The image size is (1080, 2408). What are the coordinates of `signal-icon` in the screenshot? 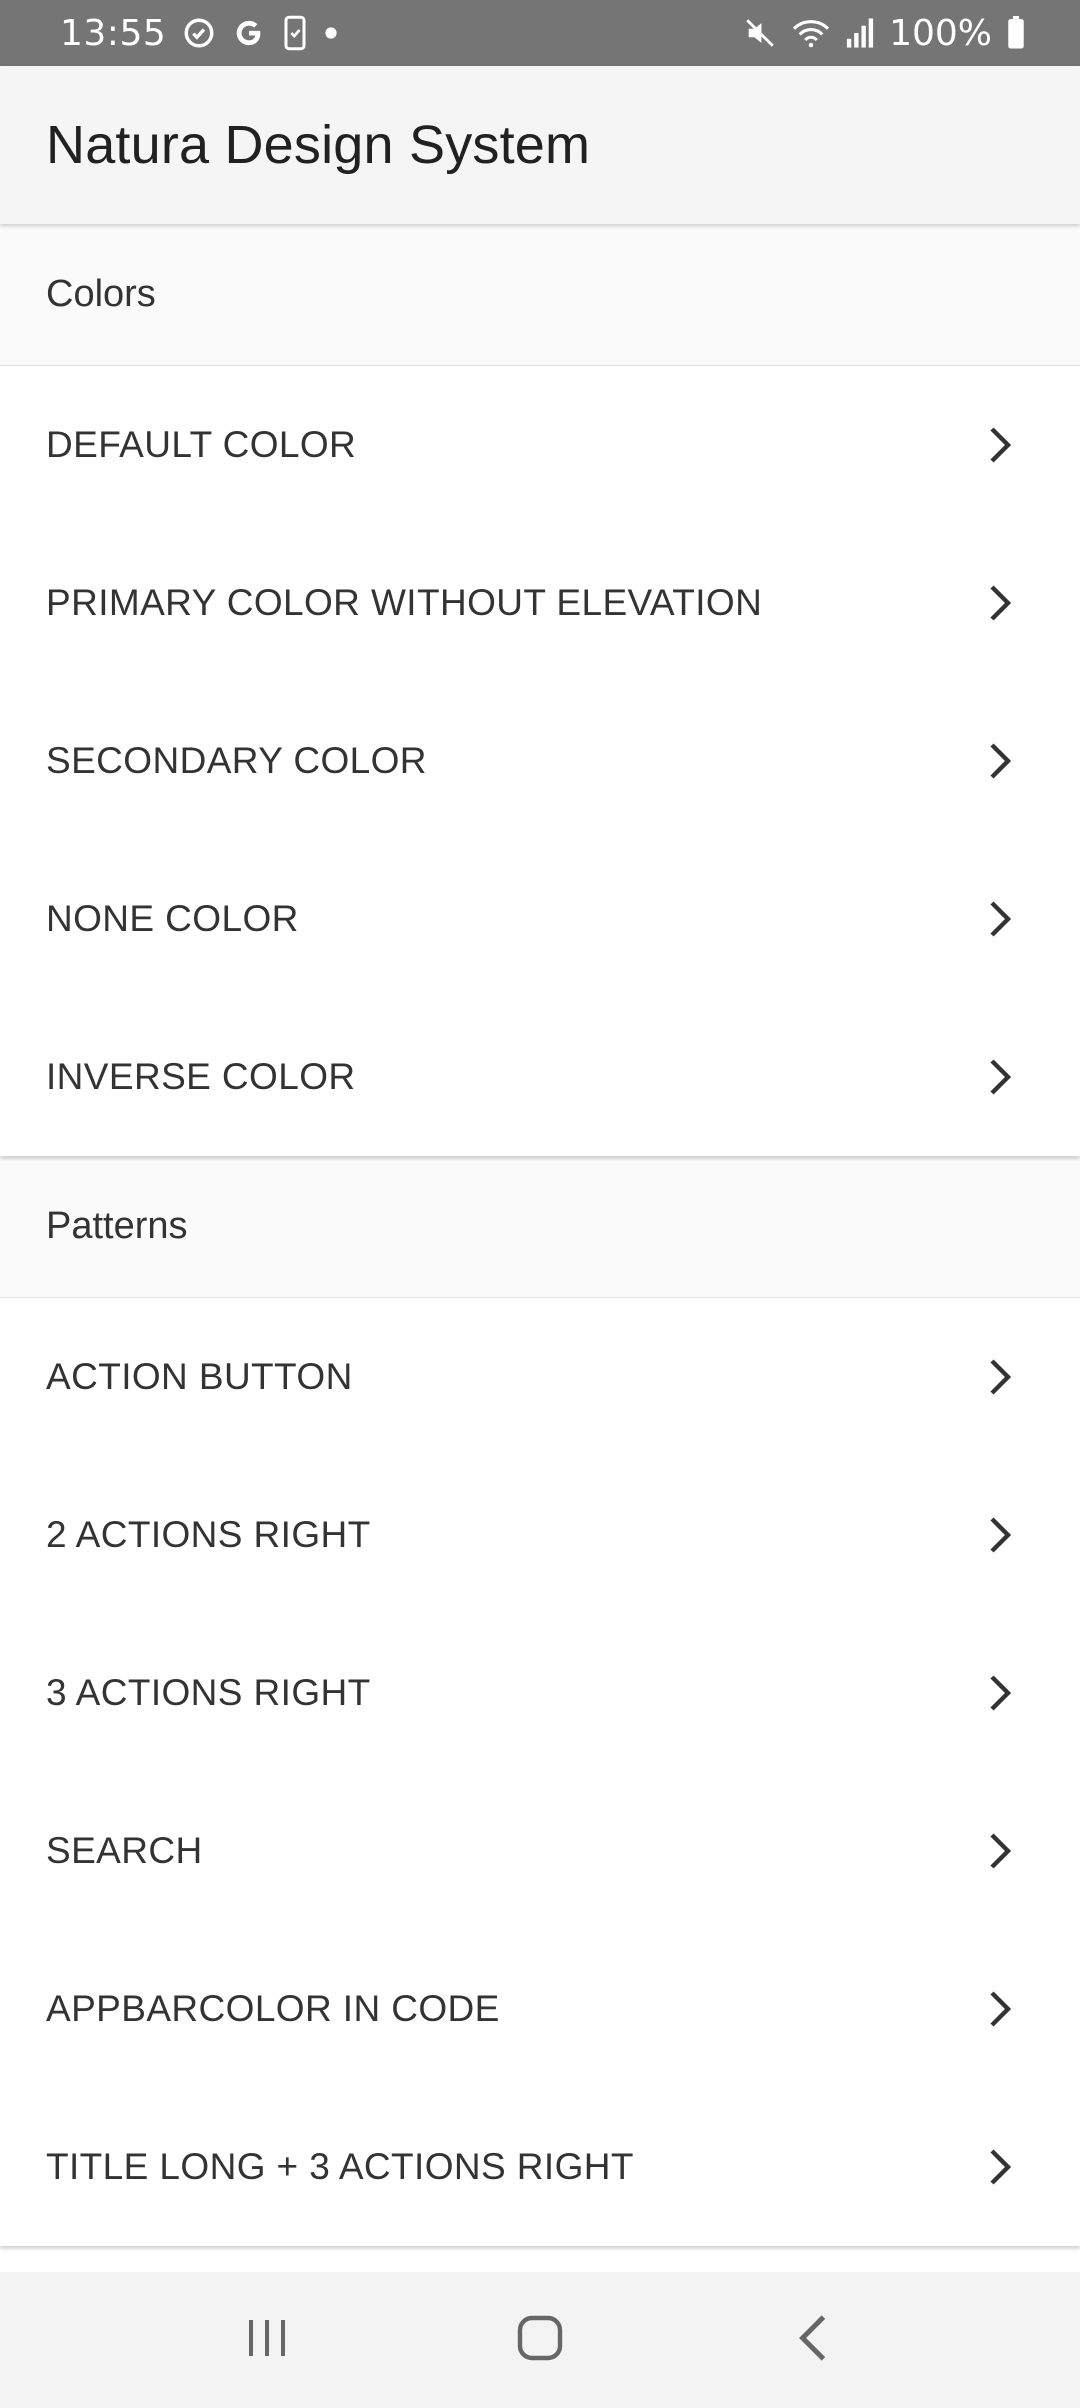 It's located at (860, 33).